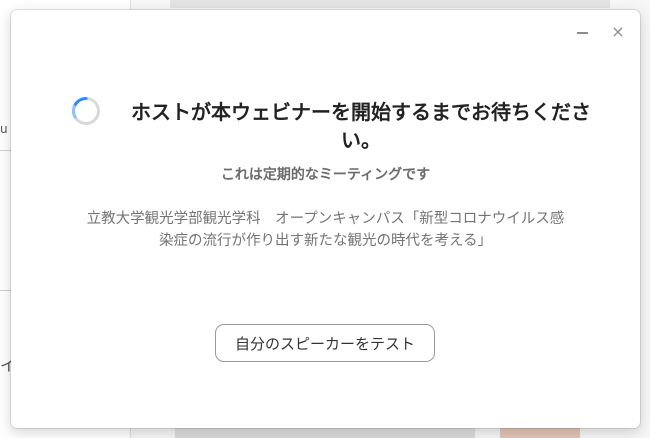  I want to click on close-icon: ×, so click(618, 31).